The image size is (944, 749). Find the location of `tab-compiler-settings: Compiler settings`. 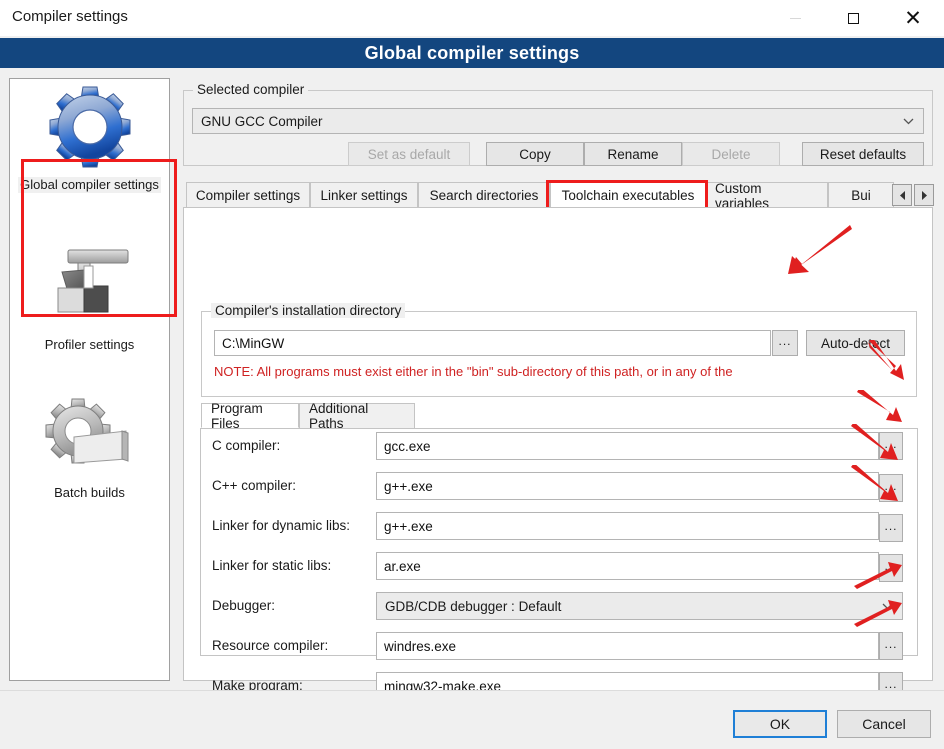

tab-compiler-settings: Compiler settings is located at coordinates (248, 195).